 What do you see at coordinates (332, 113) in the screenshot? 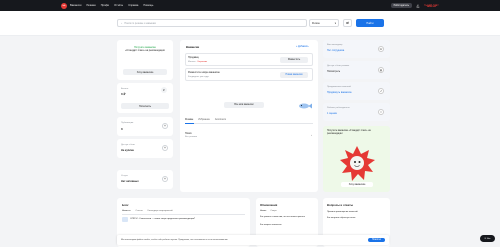
I see `rating-value: 1 оценка` at bounding box center [332, 113].